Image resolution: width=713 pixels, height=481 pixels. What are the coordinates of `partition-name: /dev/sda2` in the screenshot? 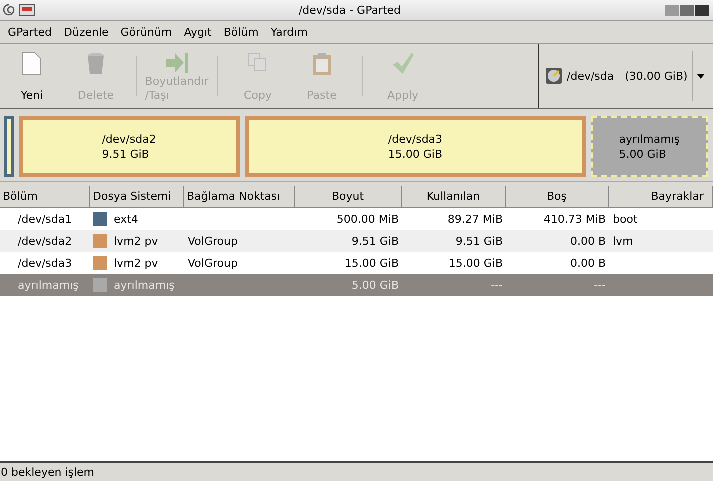 It's located at (129, 139).